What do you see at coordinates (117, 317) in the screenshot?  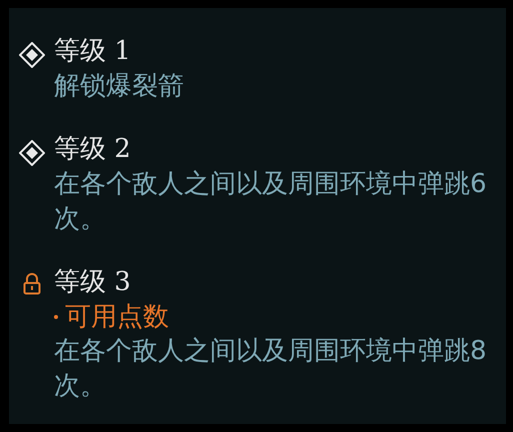 I see `cost-label: 可用点数` at bounding box center [117, 317].